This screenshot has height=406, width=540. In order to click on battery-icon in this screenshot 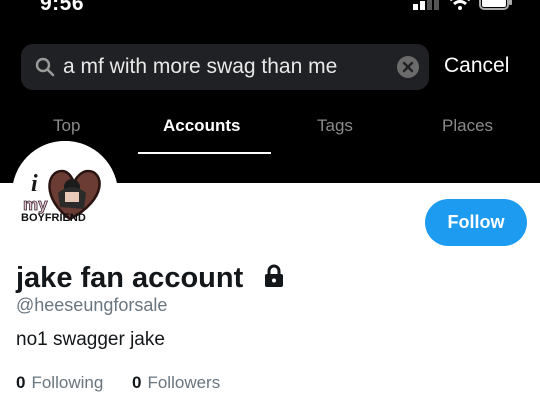, I will do `click(495, 5)`.